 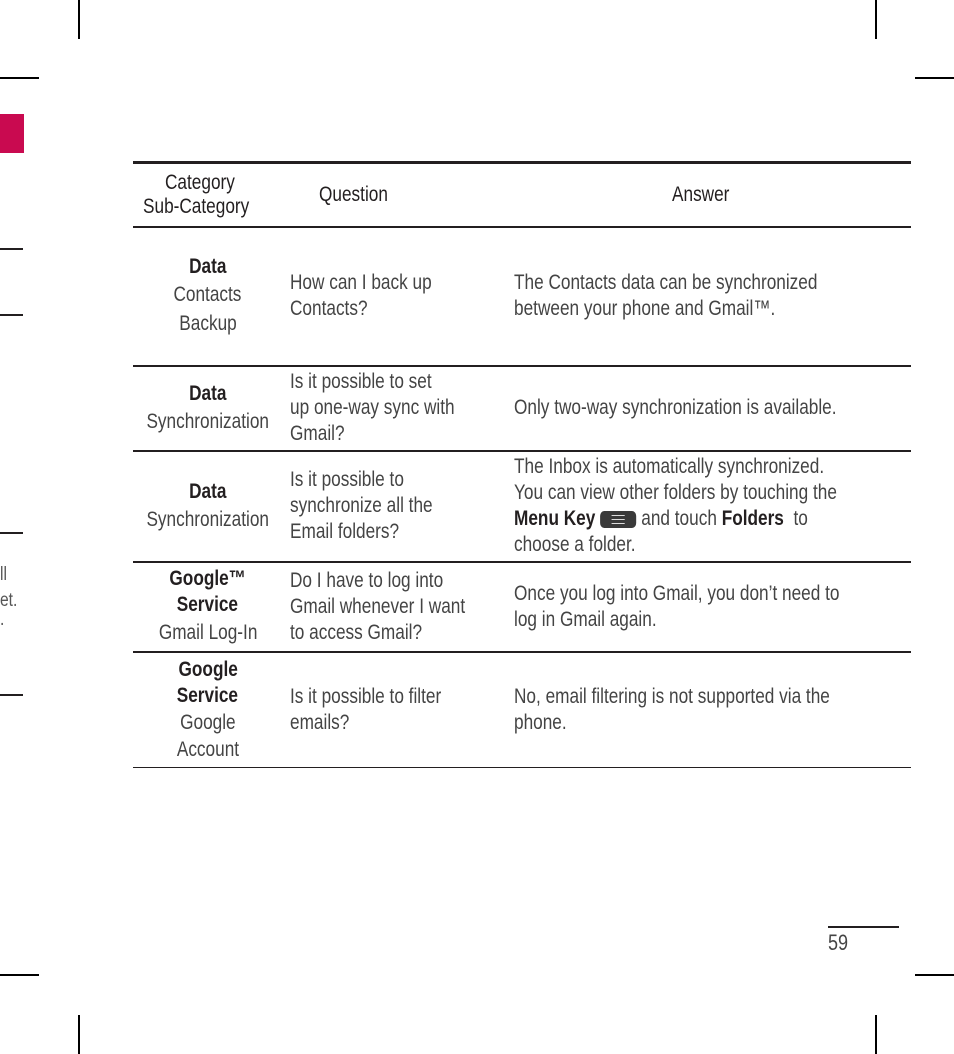 I want to click on header-answer: Answer, so click(x=707, y=195).